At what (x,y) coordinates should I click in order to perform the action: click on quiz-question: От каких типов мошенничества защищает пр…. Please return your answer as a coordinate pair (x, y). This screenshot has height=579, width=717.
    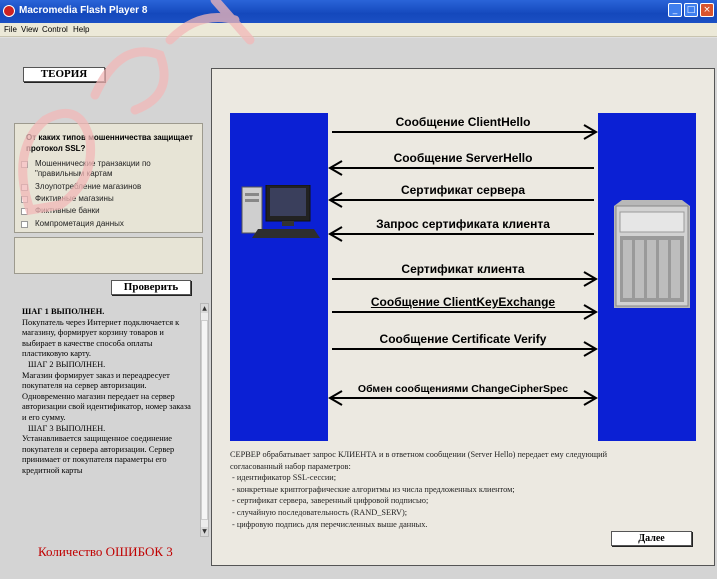
    Looking at the image, I should click on (109, 143).